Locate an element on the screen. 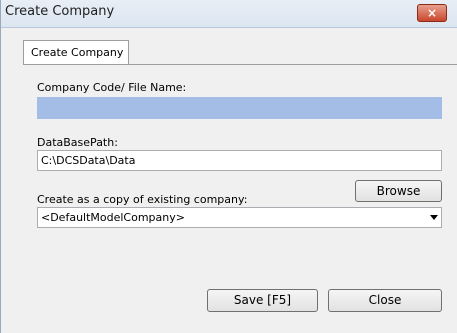  company-code-label: Company Code/ File Name: is located at coordinates (112, 87).